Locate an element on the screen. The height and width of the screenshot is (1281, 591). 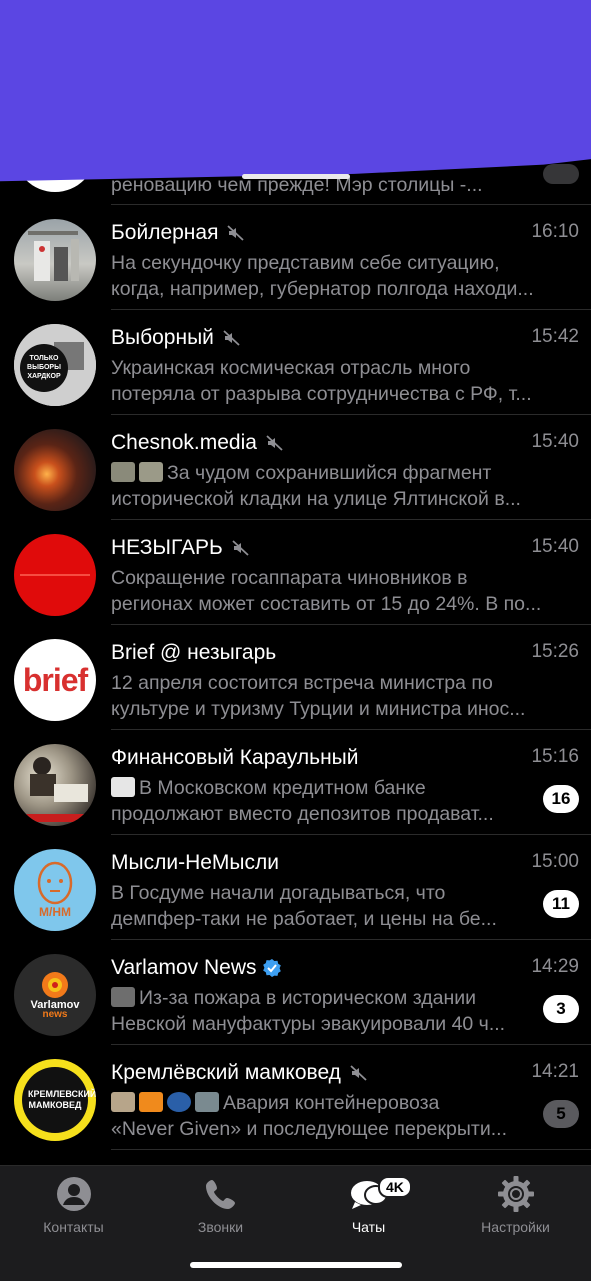
chat-time: 14:21 is located at coordinates (555, 1071).